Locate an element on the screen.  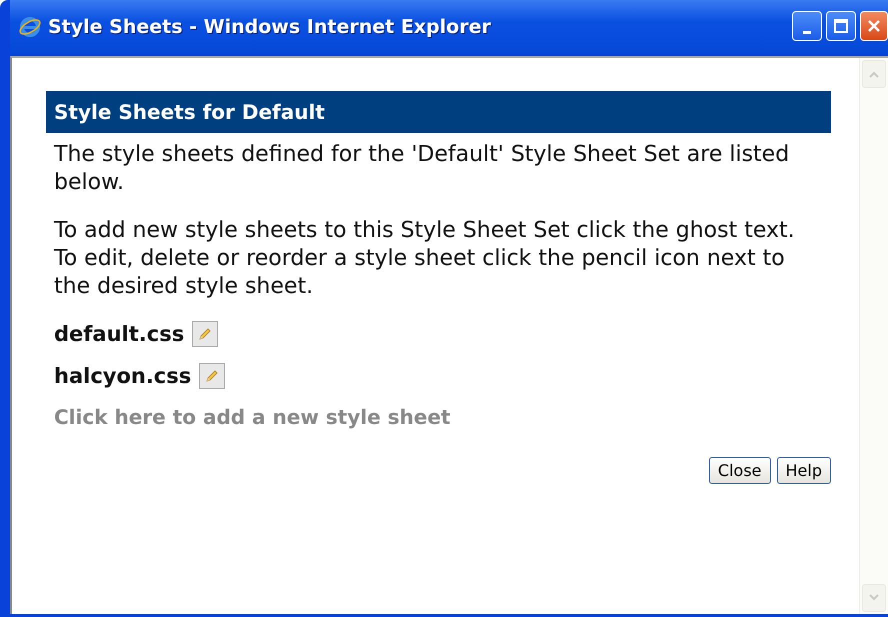
style-sheet-name: default.css is located at coordinates (119, 334).